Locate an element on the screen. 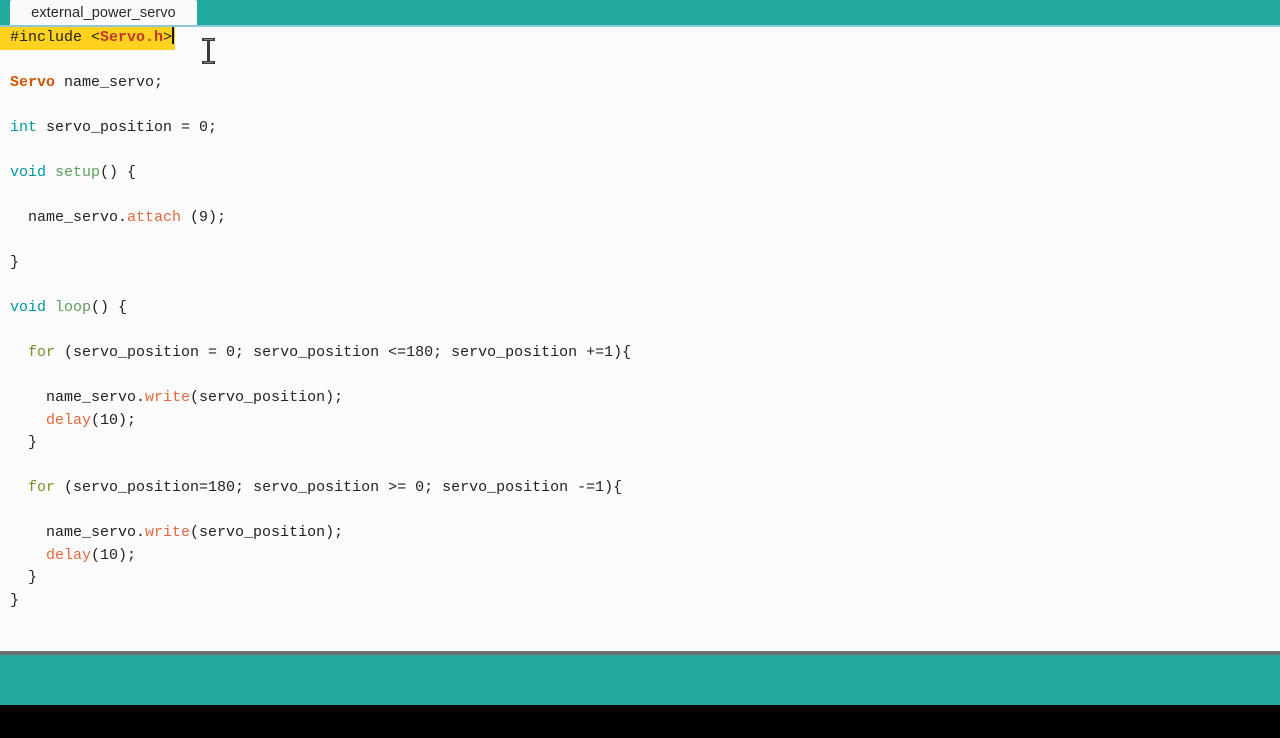 This screenshot has height=738, width=1280. code-token-plain: > is located at coordinates (168, 37).